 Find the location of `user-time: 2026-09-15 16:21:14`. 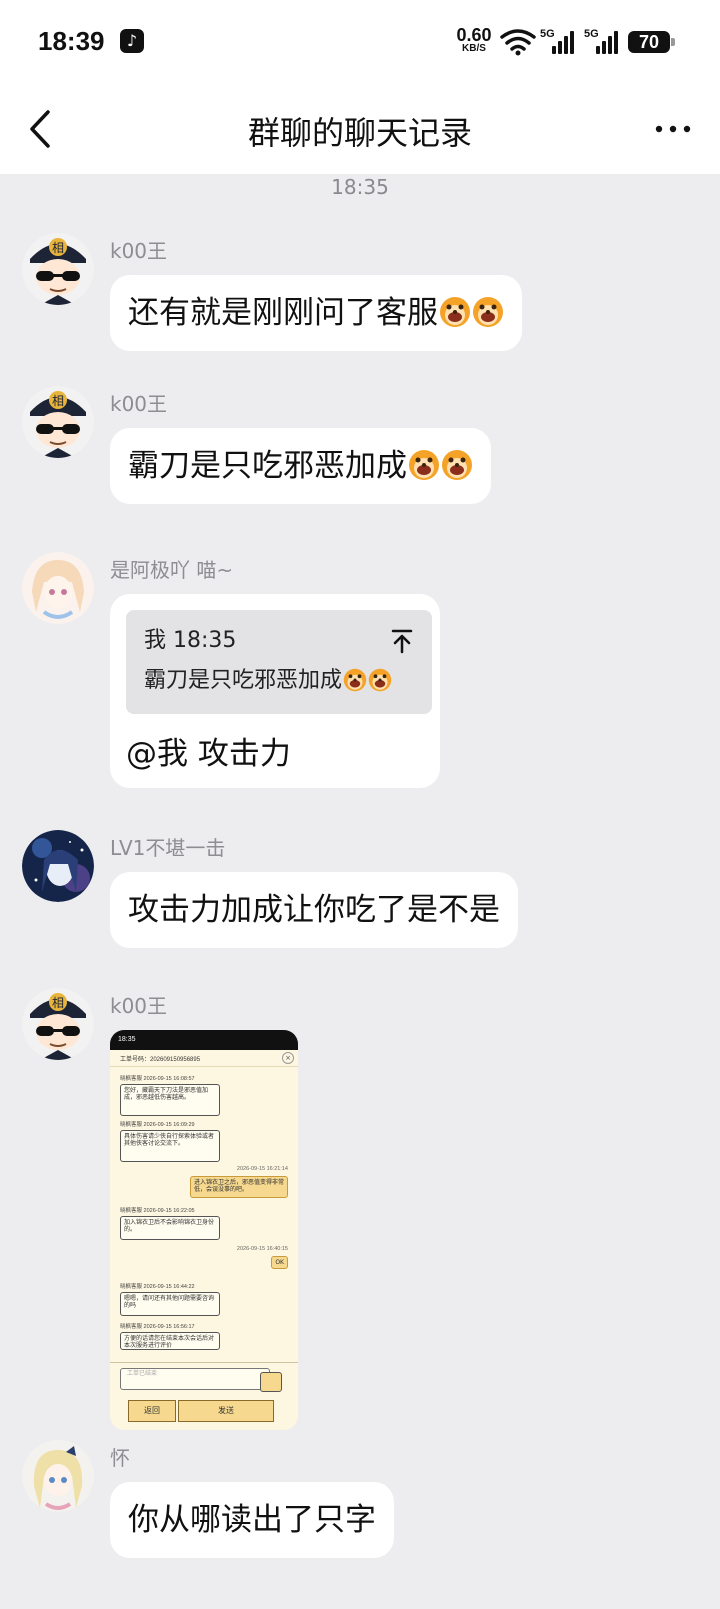

user-time: 2026-09-15 16:21:14 is located at coordinates (262, 1169).